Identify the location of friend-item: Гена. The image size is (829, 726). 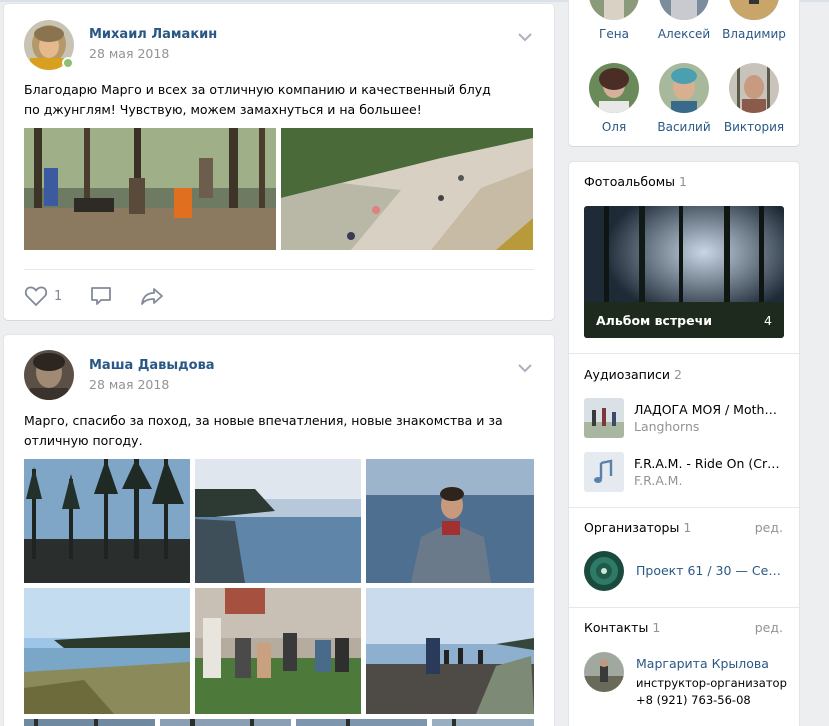
(614, 20).